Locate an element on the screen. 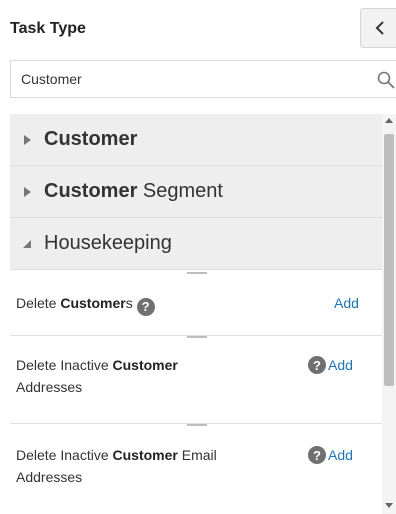  search-icon is located at coordinates (386, 80).